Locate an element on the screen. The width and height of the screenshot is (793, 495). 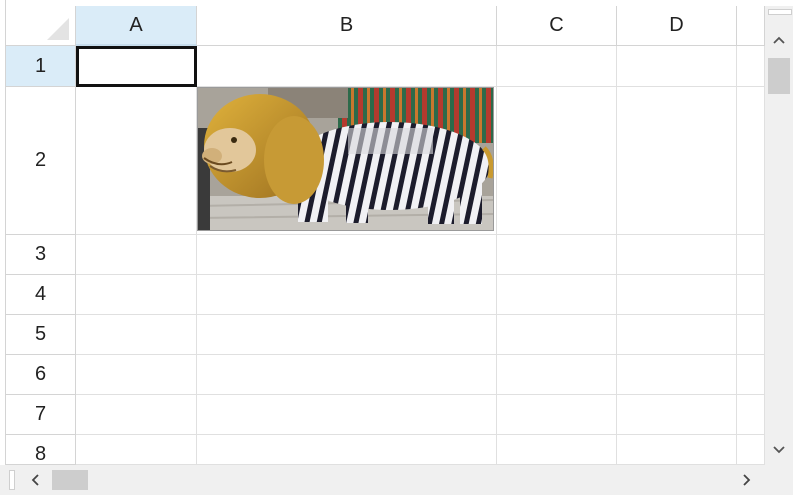
row-header-5: 5 is located at coordinates (41, 335).